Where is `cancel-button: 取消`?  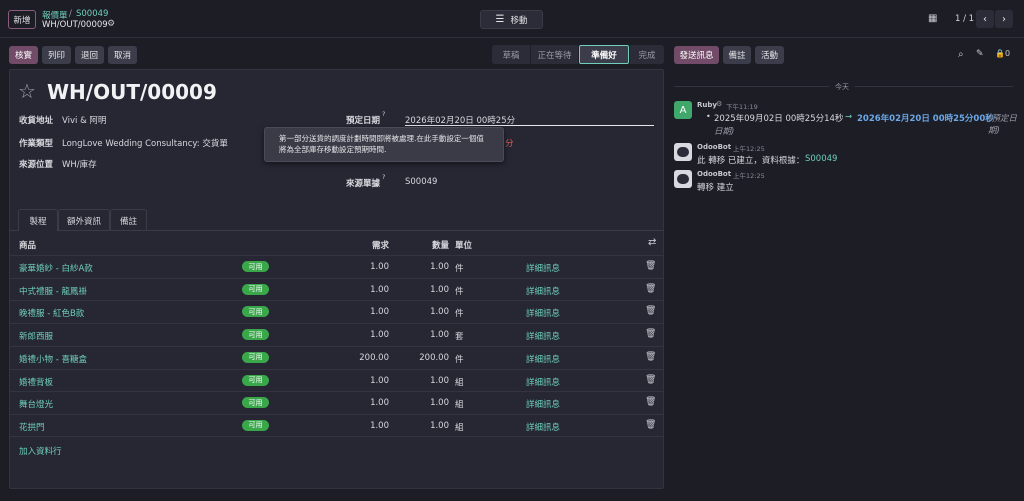
cancel-button: 取消 is located at coordinates (122, 55).